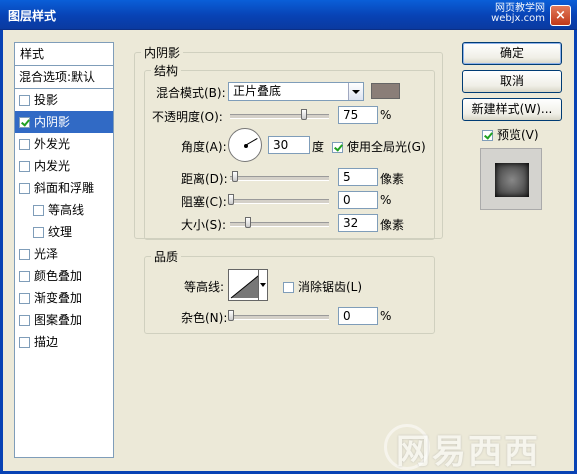  Describe the element at coordinates (337, 147) in the screenshot. I see `global-light-check-icon` at that location.